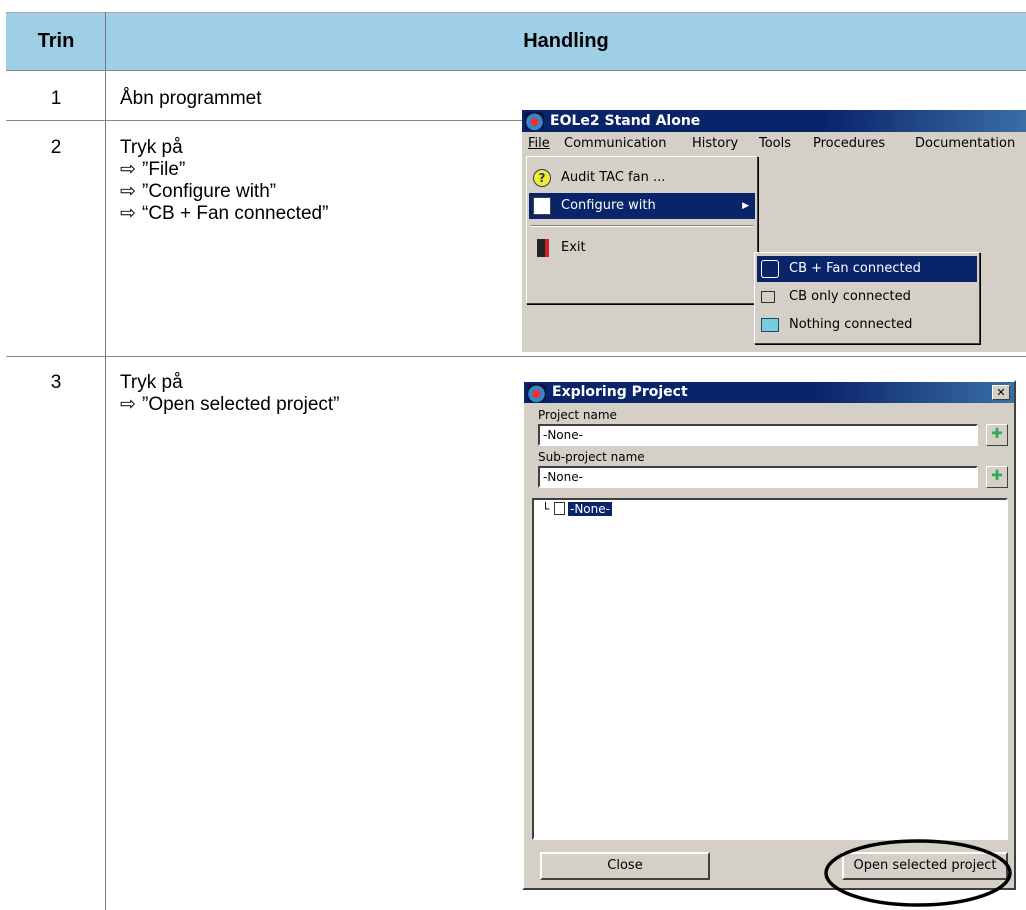 This screenshot has height=910, width=1026. I want to click on add-project-button: ✚, so click(997, 435).